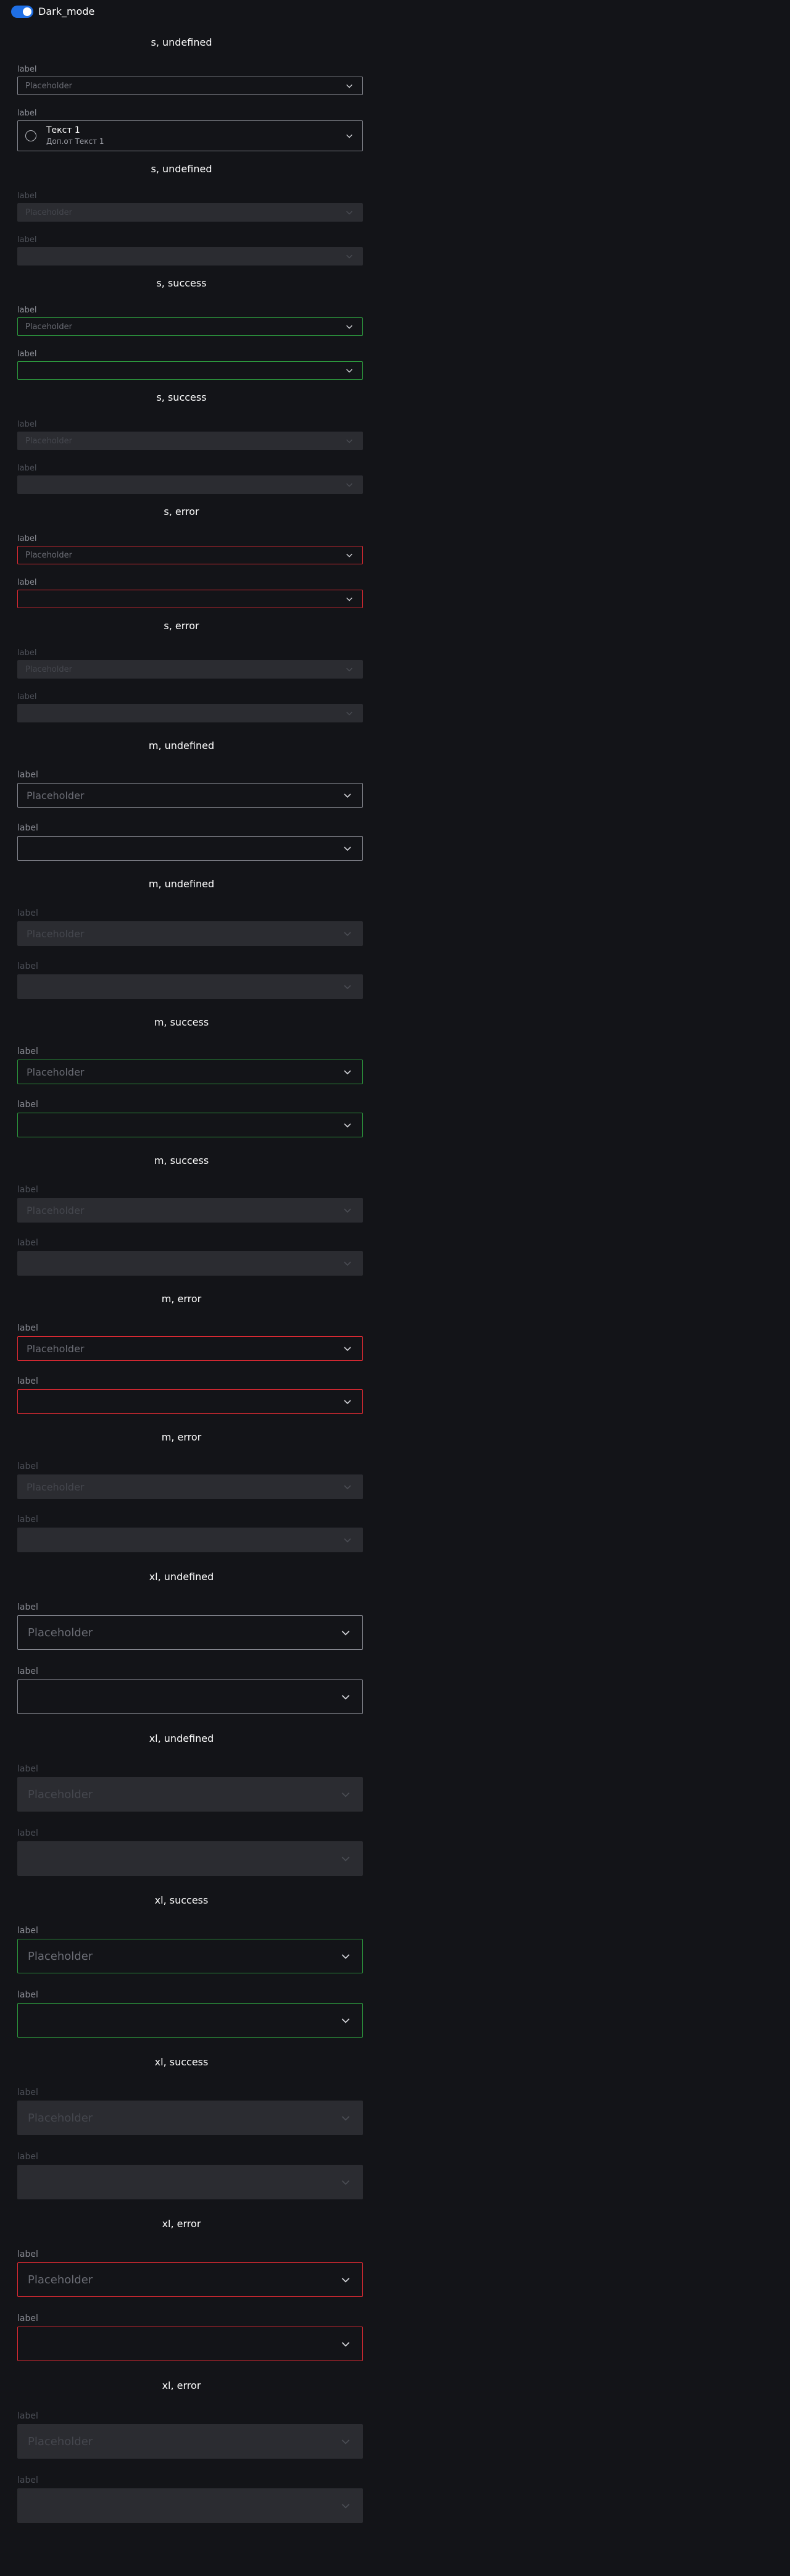 The image size is (790, 2576). I want to click on section-m-disabled: m, success label Placeholder label, so click(181, 1215).